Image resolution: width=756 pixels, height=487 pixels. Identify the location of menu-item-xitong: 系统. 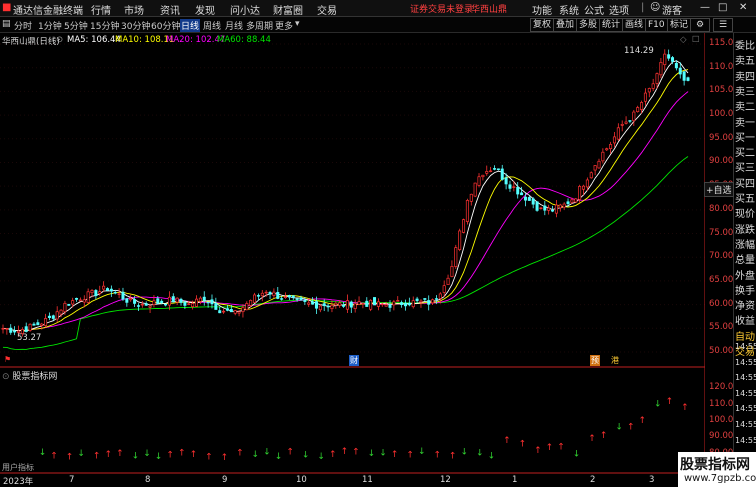
(569, 9).